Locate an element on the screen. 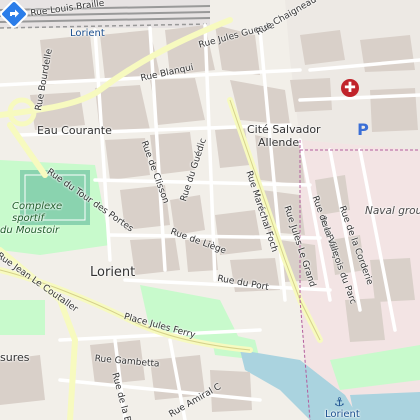 The width and height of the screenshot is (420, 420). place-complexe-3: du Moustoir is located at coordinates (30, 230).